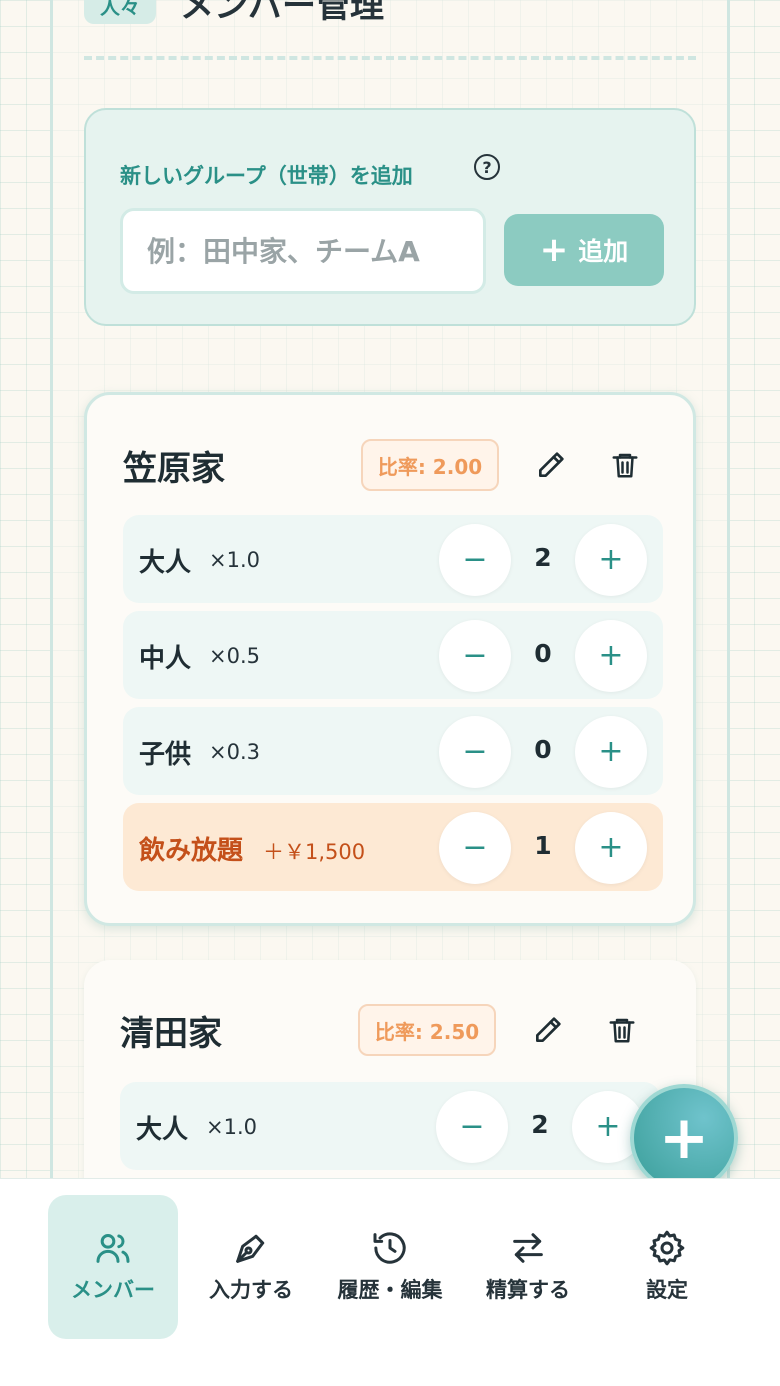 This screenshot has height=1386, width=780. I want to click on divider, so click(390, 58).